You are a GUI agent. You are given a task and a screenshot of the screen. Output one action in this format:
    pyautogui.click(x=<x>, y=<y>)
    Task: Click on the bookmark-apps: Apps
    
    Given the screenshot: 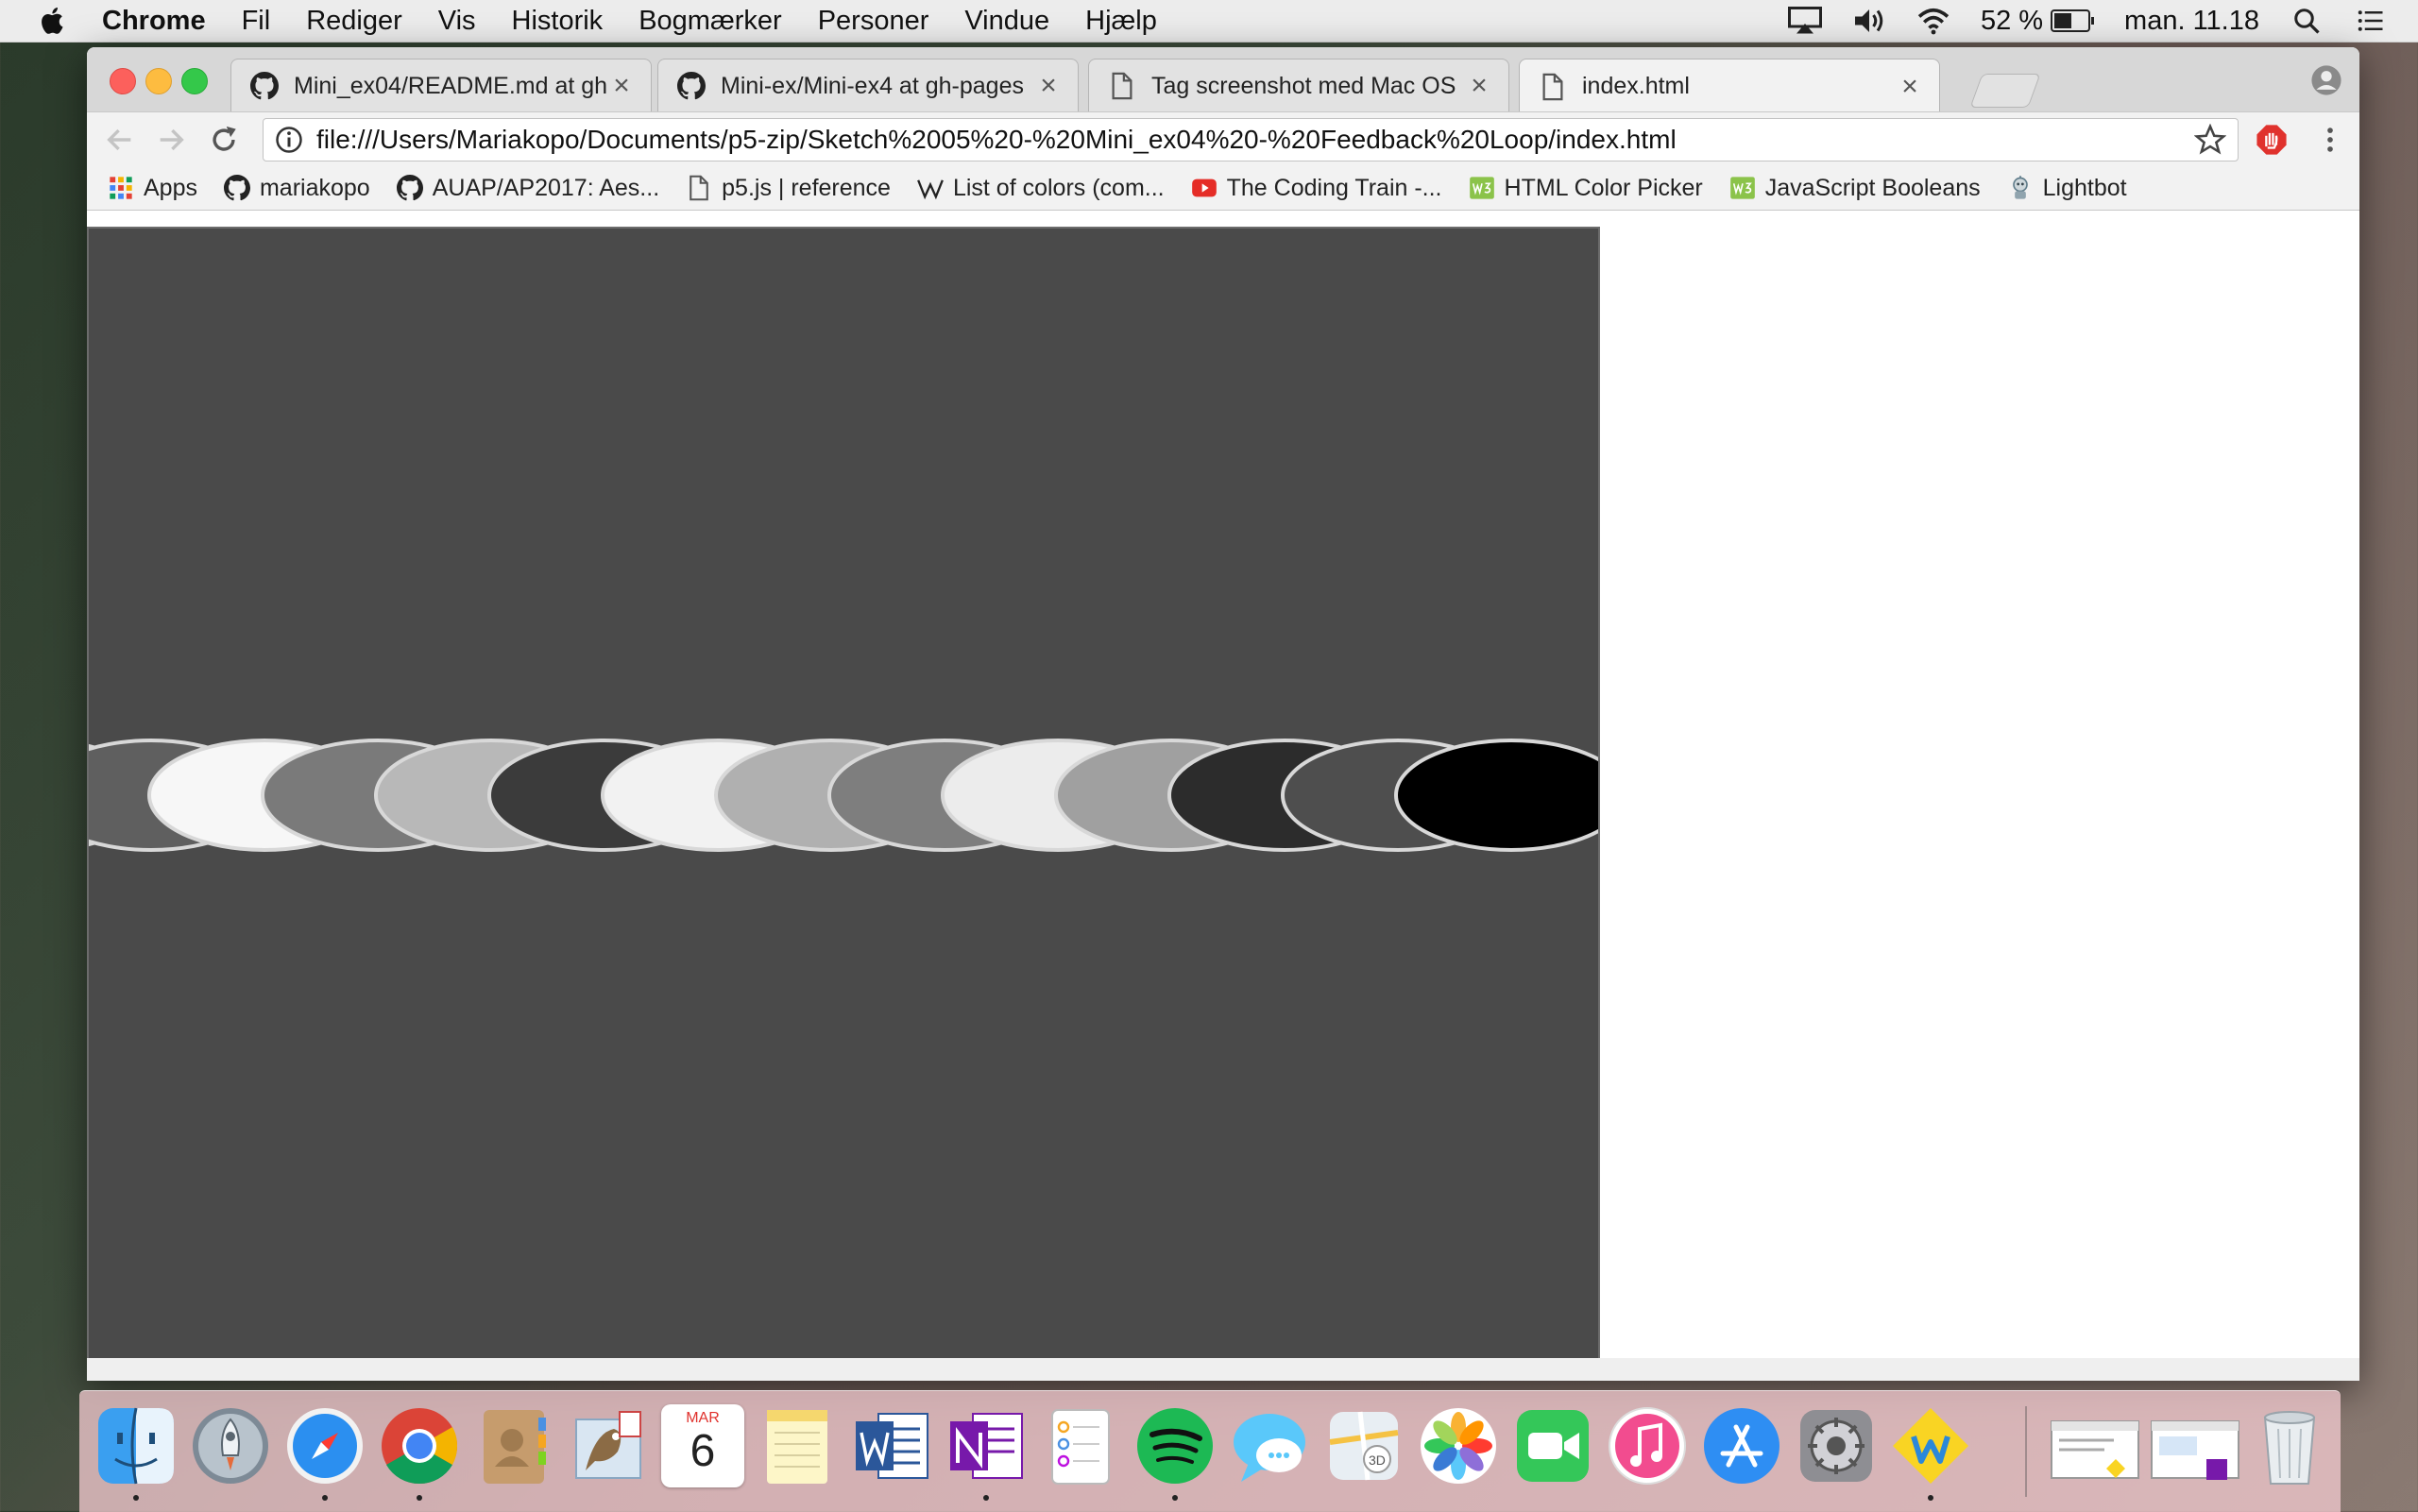 What is the action you would take?
    pyautogui.click(x=152, y=189)
    